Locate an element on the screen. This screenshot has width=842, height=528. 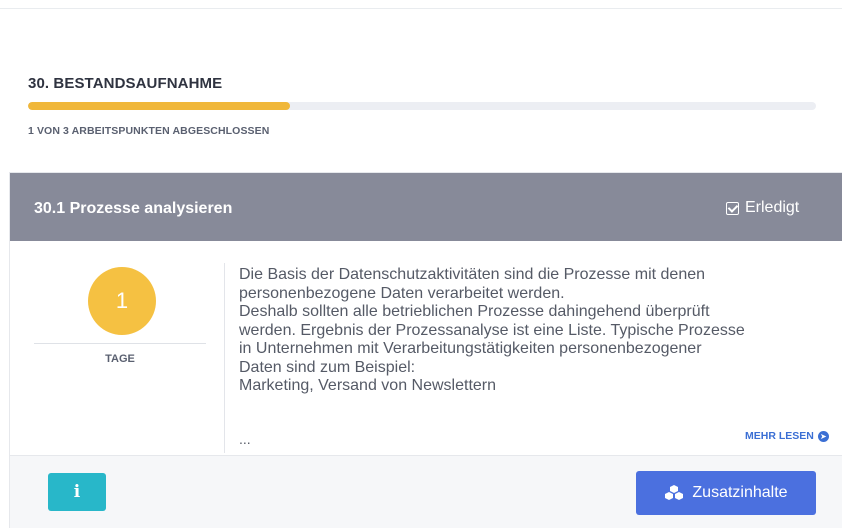
additional-content-button: Zusatzinhalte is located at coordinates (726, 493).